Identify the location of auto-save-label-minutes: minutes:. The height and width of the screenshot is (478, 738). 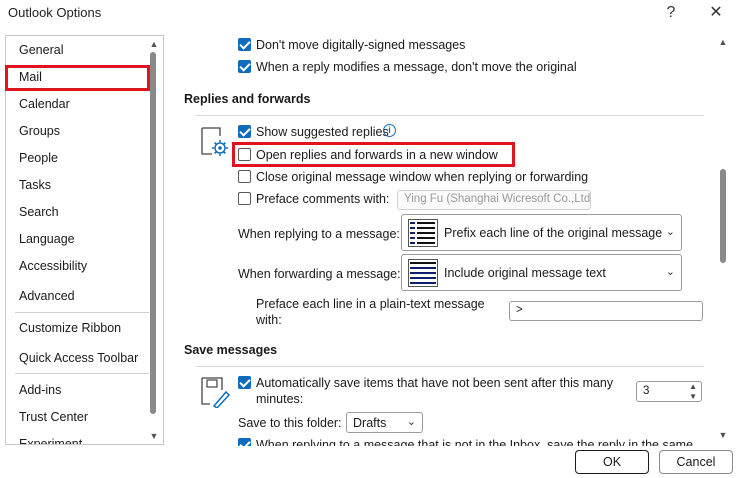
(280, 399).